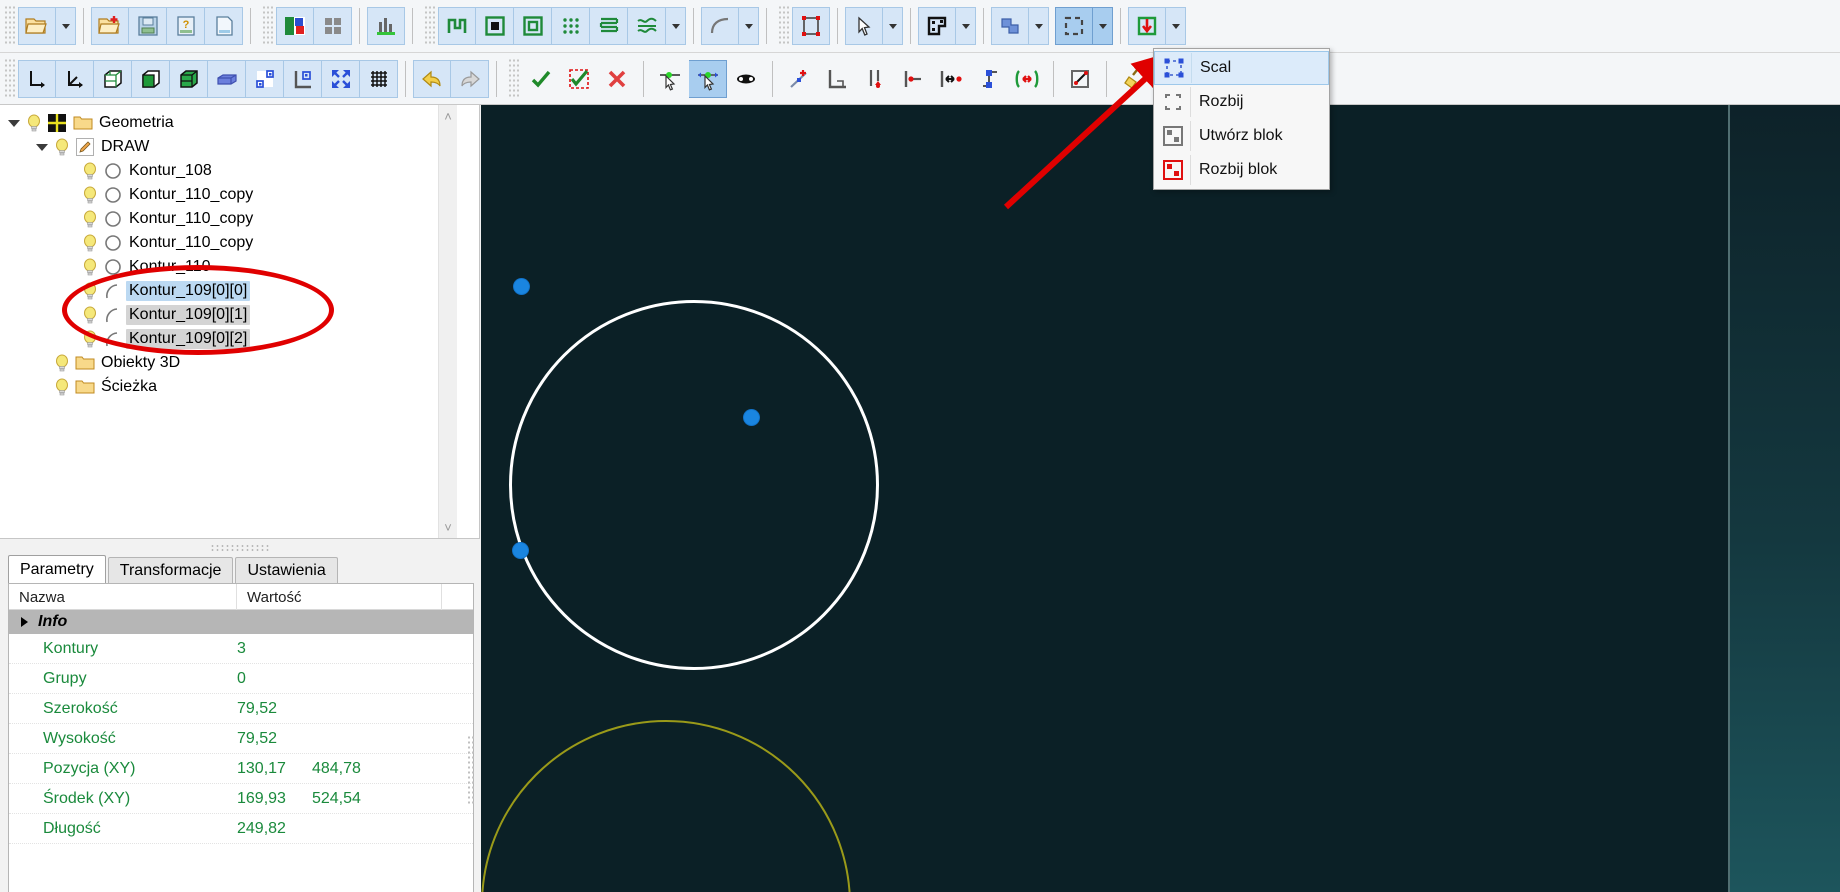 The image size is (1840, 892). I want to click on new-file-button, so click(110, 26).